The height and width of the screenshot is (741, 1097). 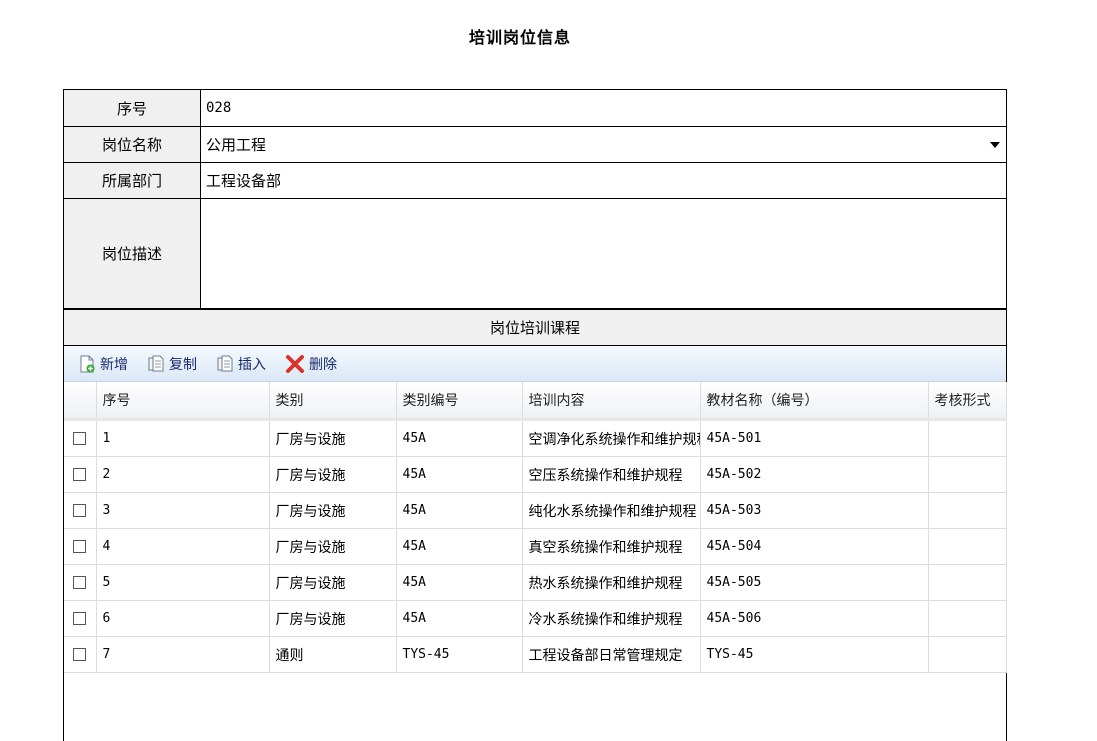 What do you see at coordinates (611, 618) in the screenshot?
I see `cell-content: 冷水系统操作和维护规程` at bounding box center [611, 618].